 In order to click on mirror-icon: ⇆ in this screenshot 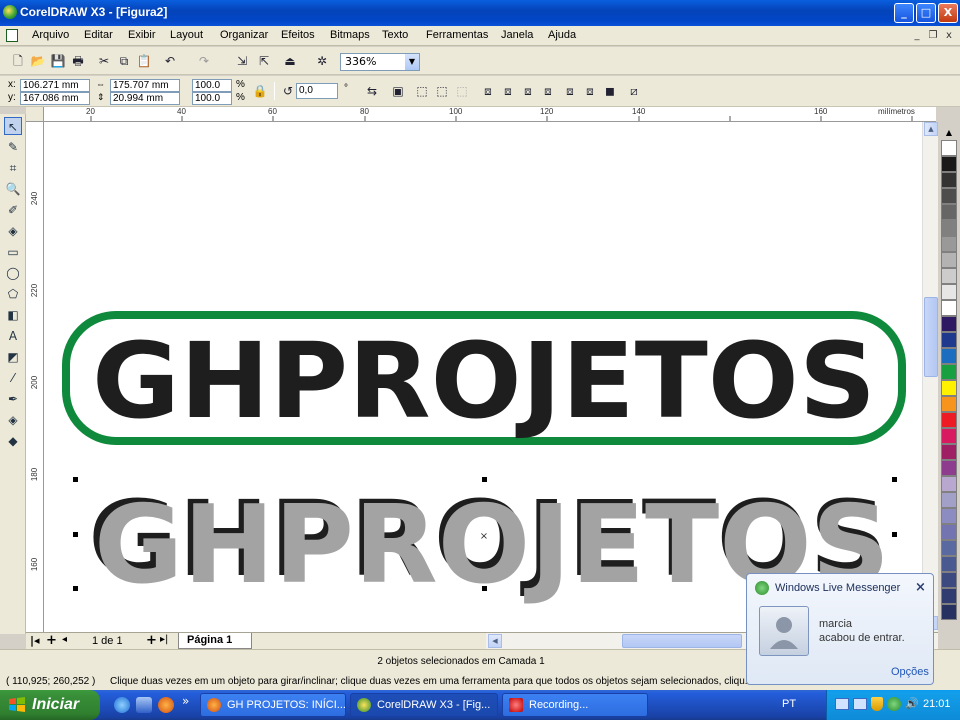, I will do `click(372, 91)`.